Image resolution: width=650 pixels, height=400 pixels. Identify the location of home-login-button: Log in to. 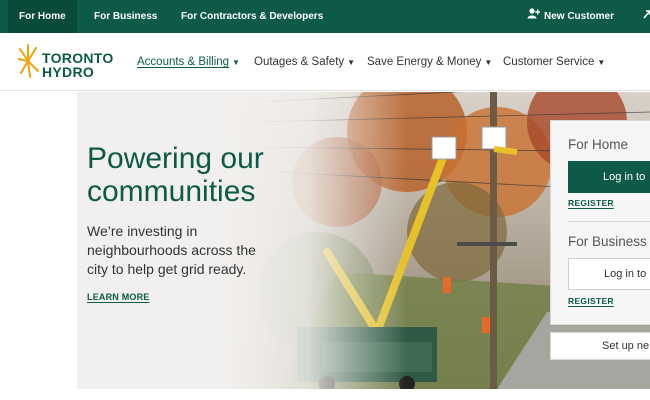
(609, 177).